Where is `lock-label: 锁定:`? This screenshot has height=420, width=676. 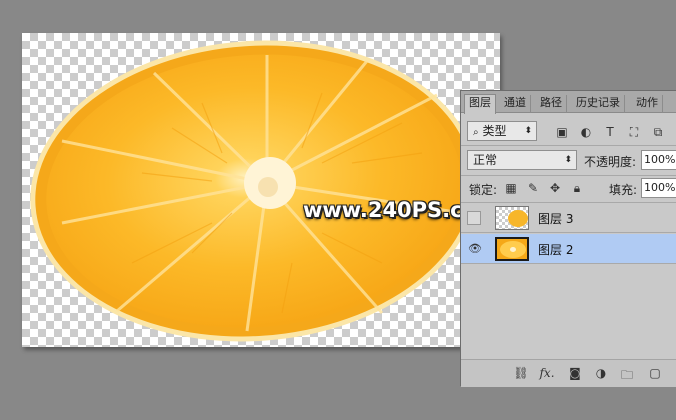 lock-label: 锁定: is located at coordinates (483, 190).